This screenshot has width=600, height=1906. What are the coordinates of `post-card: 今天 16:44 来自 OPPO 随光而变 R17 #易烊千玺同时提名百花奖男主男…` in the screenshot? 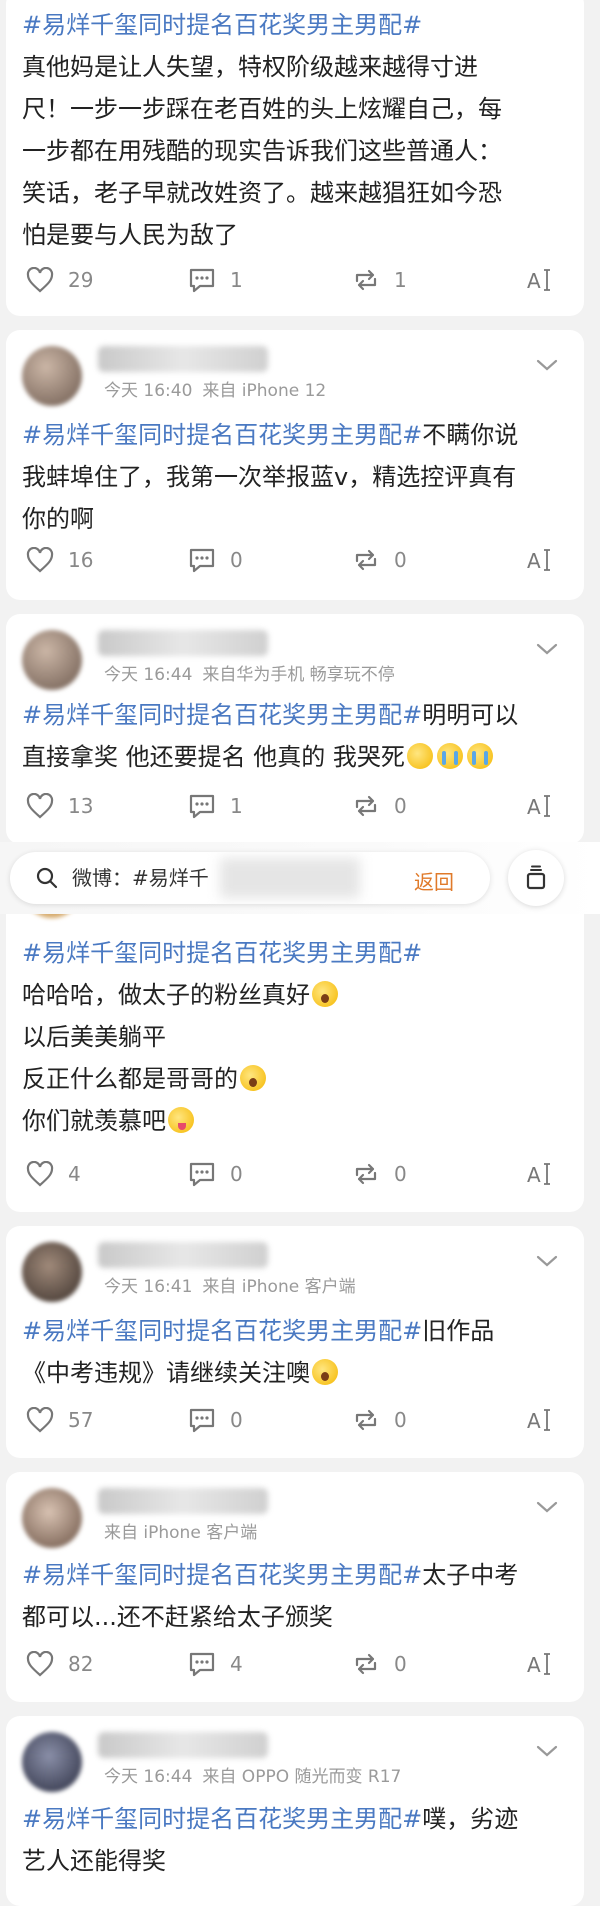 It's located at (295, 1811).